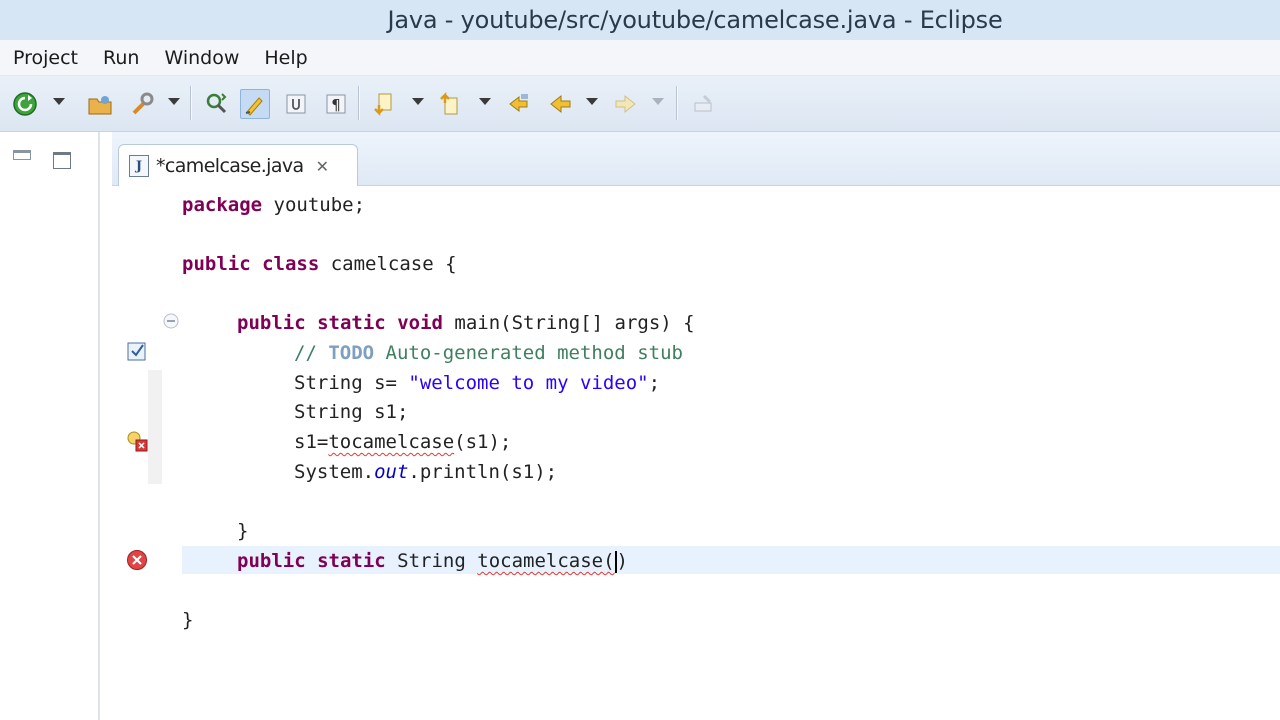  I want to click on previous-annotation-dropdown-arrow, so click(485, 101).